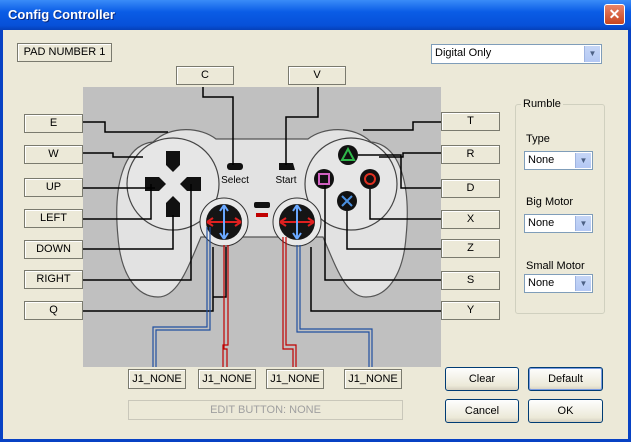  What do you see at coordinates (482, 411) in the screenshot?
I see `cancel-button: Cancel` at bounding box center [482, 411].